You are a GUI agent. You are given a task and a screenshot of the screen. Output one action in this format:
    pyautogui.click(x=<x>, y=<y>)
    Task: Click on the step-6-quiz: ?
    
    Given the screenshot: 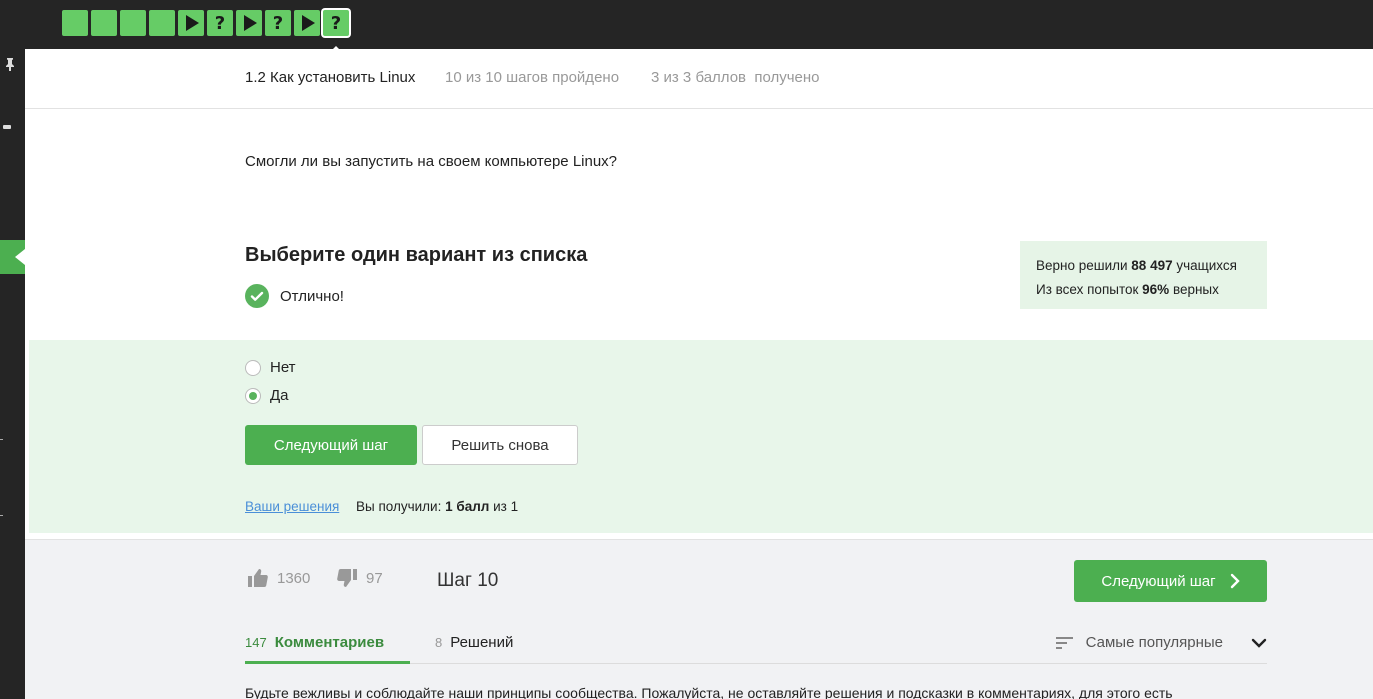 What is the action you would take?
    pyautogui.click(x=220, y=23)
    